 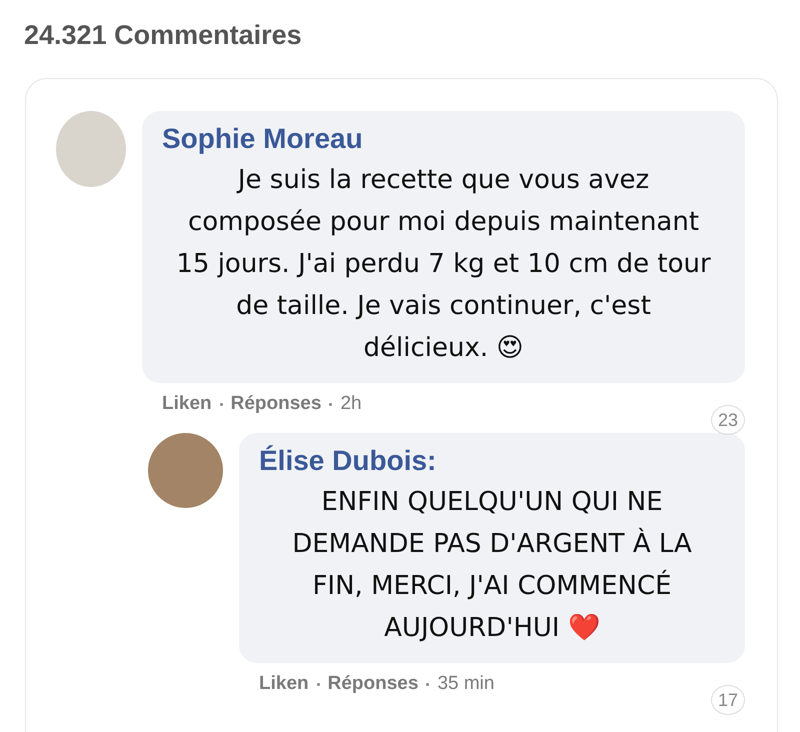 I want to click on comment-time: 2h, so click(x=351, y=404).